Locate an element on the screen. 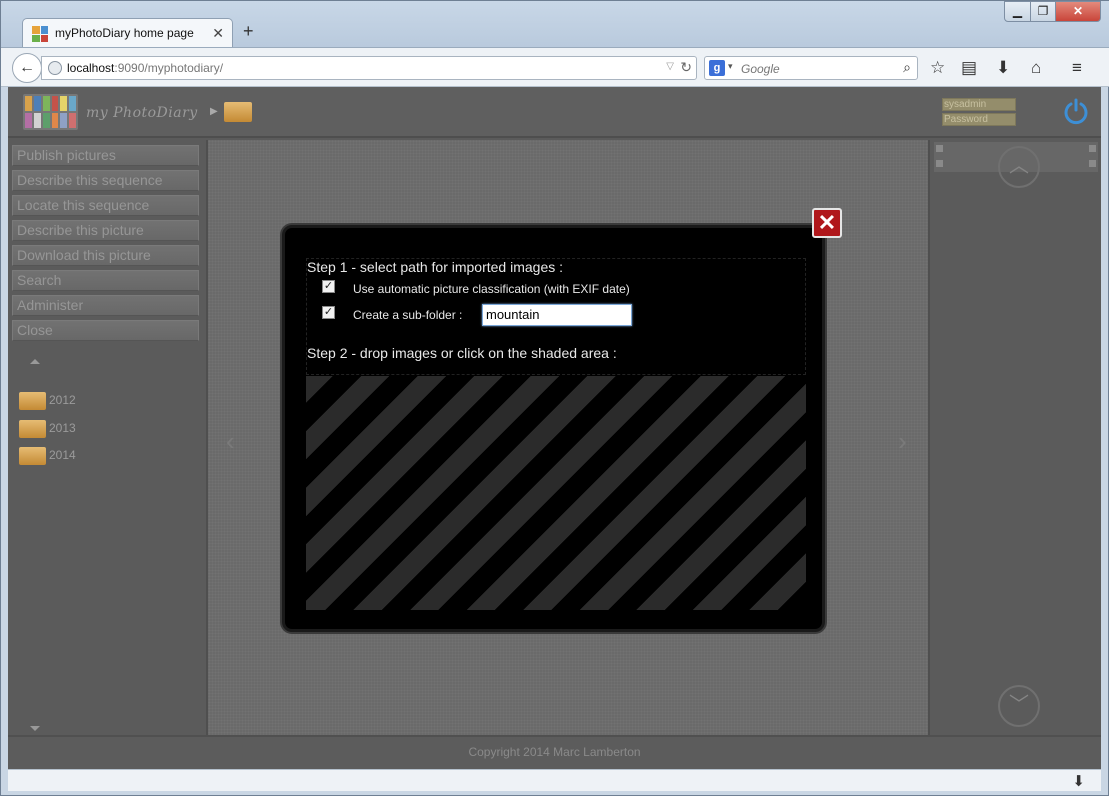 The width and height of the screenshot is (1109, 796). subfolder-checkbox: ✓ is located at coordinates (328, 312).